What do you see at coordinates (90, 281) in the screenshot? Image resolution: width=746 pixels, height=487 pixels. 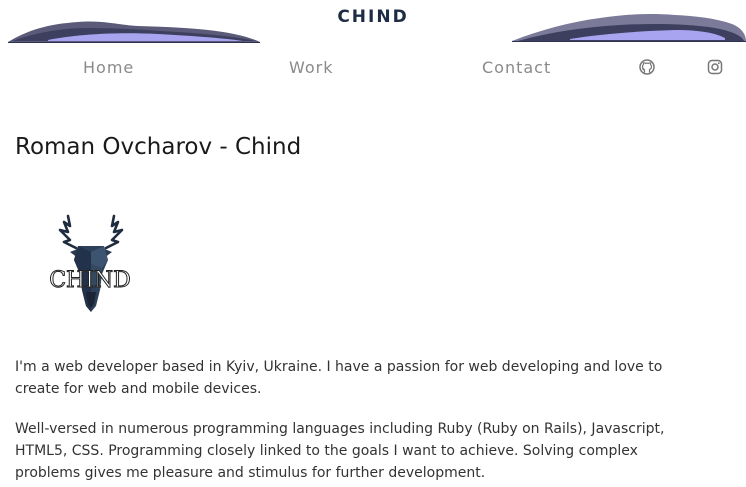 I see `brand-logo-text: CHIND` at bounding box center [90, 281].